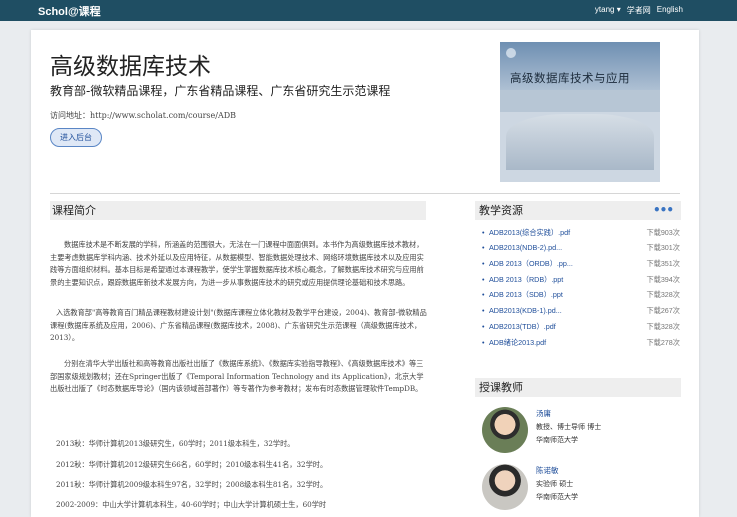 The height and width of the screenshot is (517, 737). Describe the element at coordinates (581, 234) in the screenshot. I see `resource-item: • ADB2013(综合实践）.pdf 下载903次` at that location.